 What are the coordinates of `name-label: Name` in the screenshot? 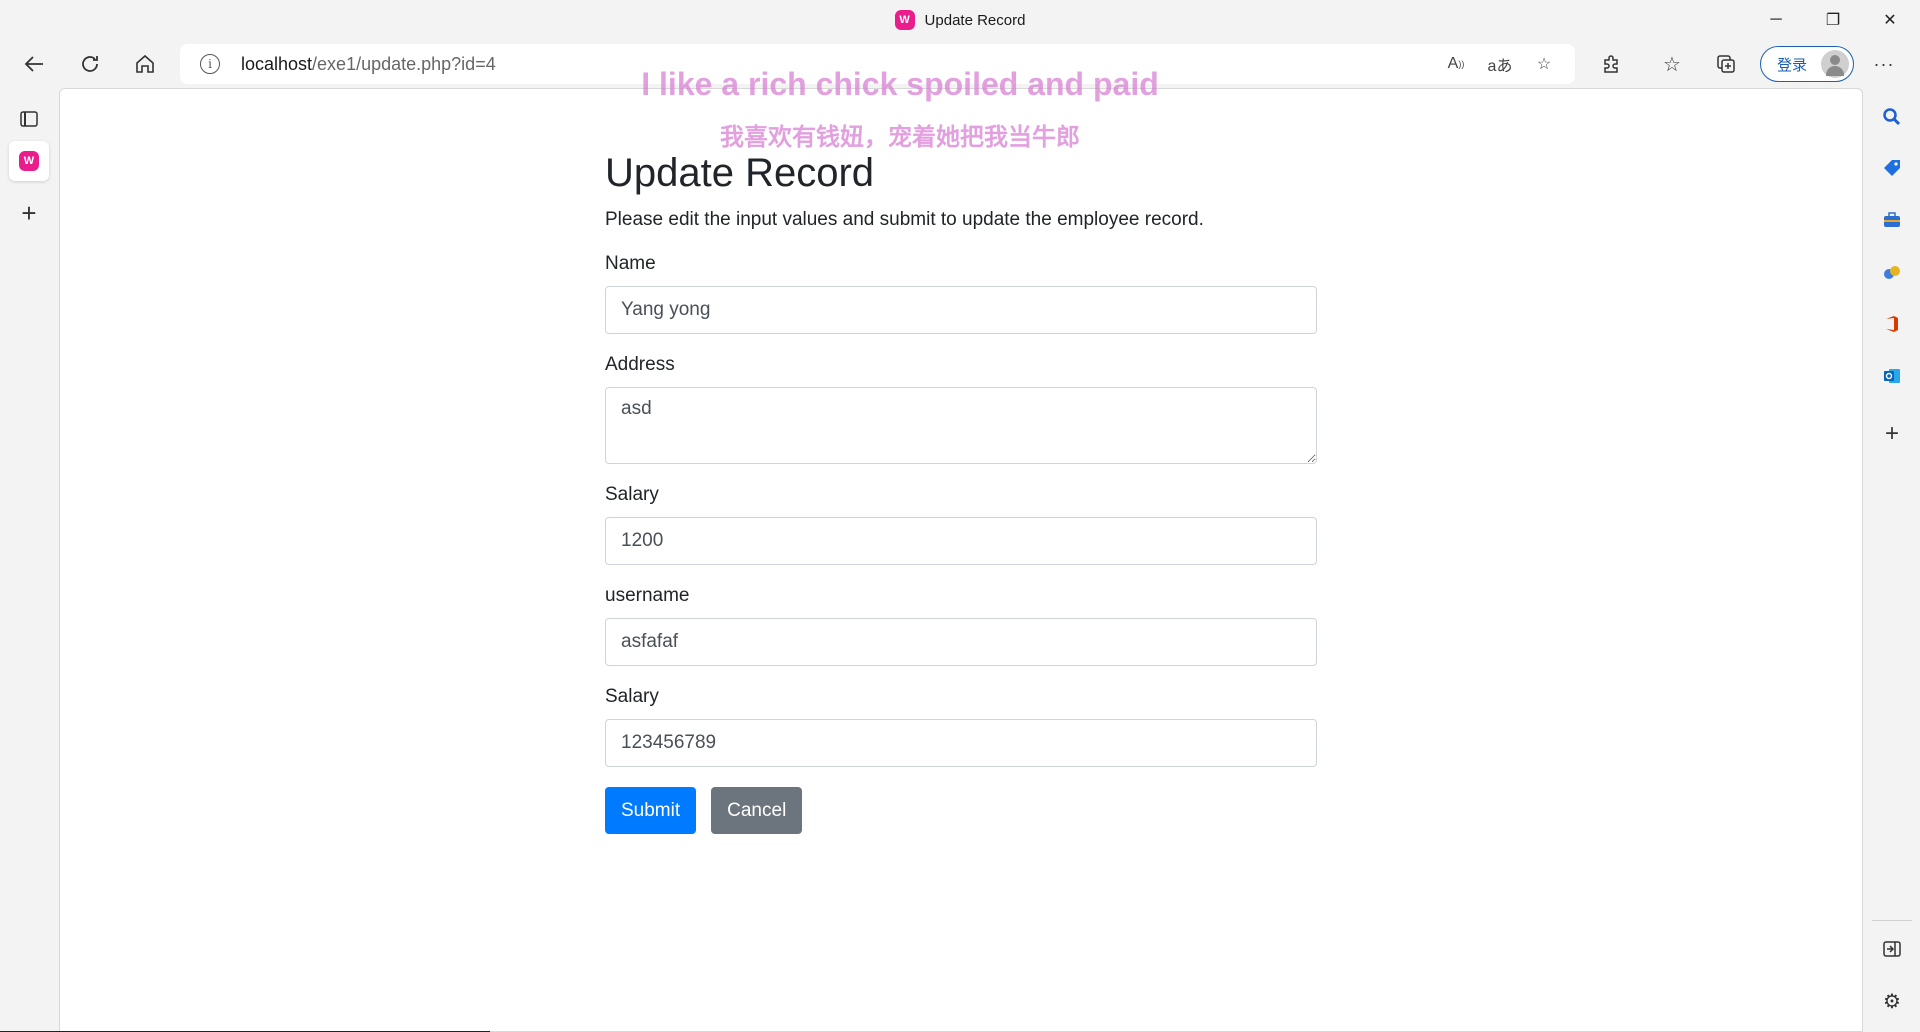 It's located at (630, 263).